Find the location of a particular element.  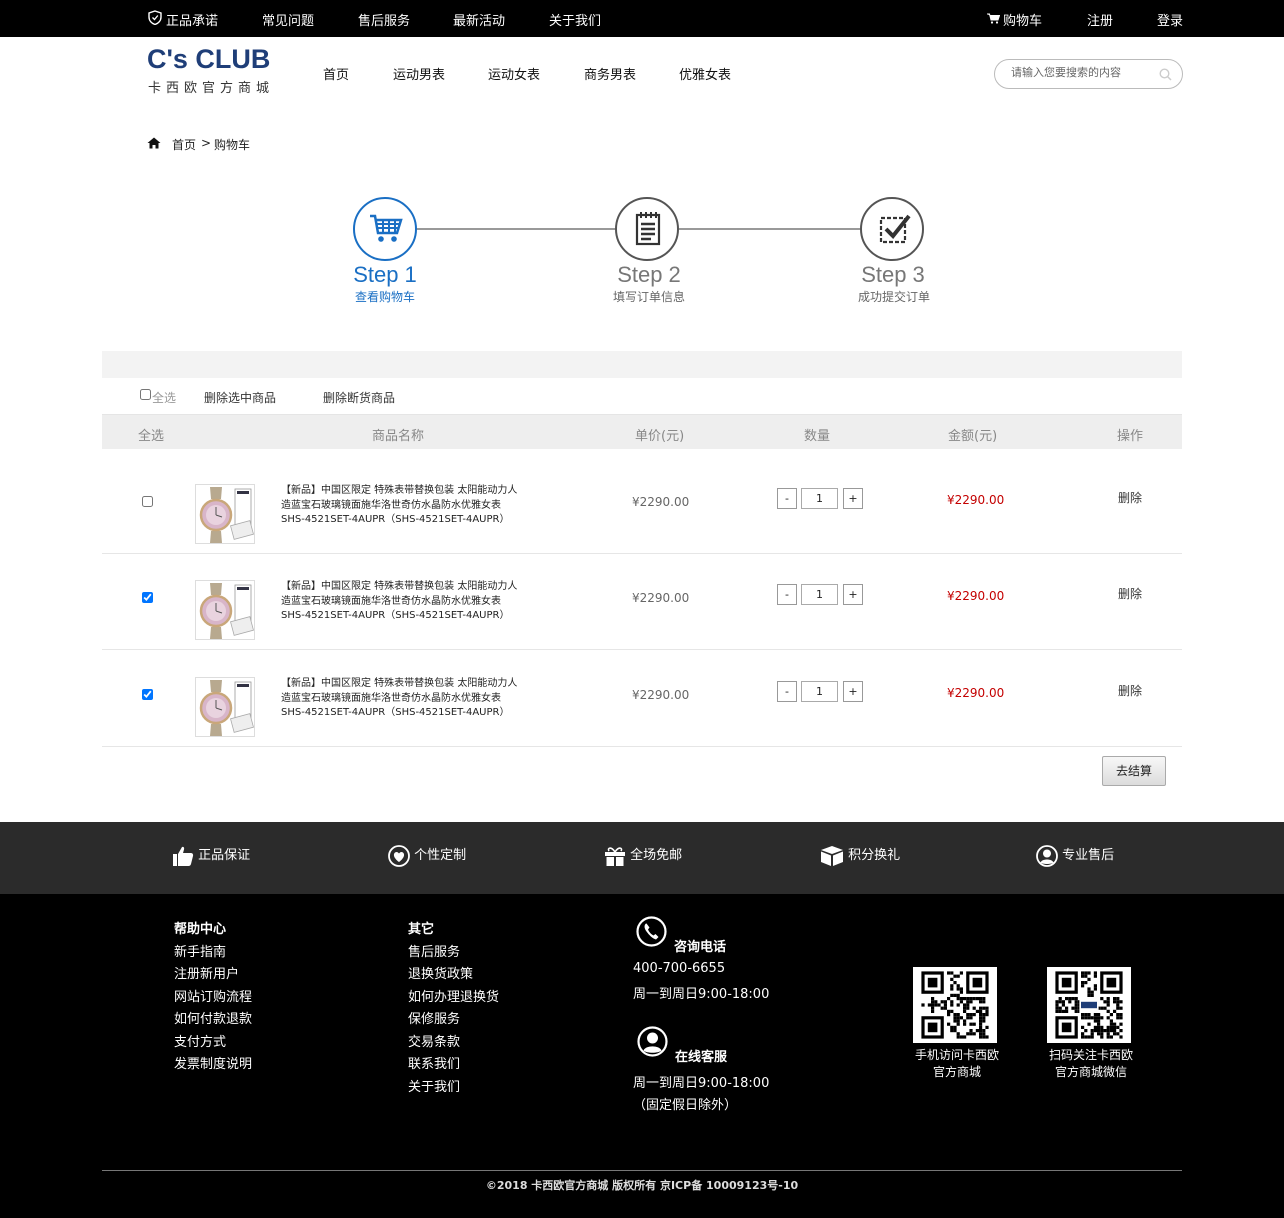

phone-icon is located at coordinates (651, 931).